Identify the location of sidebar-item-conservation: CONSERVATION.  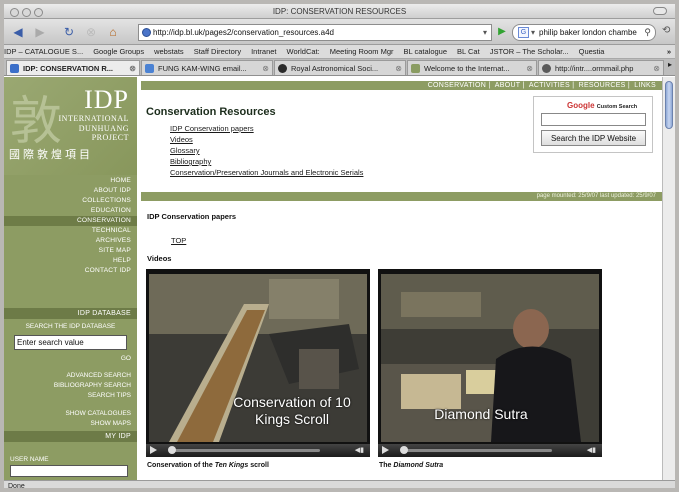
(70, 221).